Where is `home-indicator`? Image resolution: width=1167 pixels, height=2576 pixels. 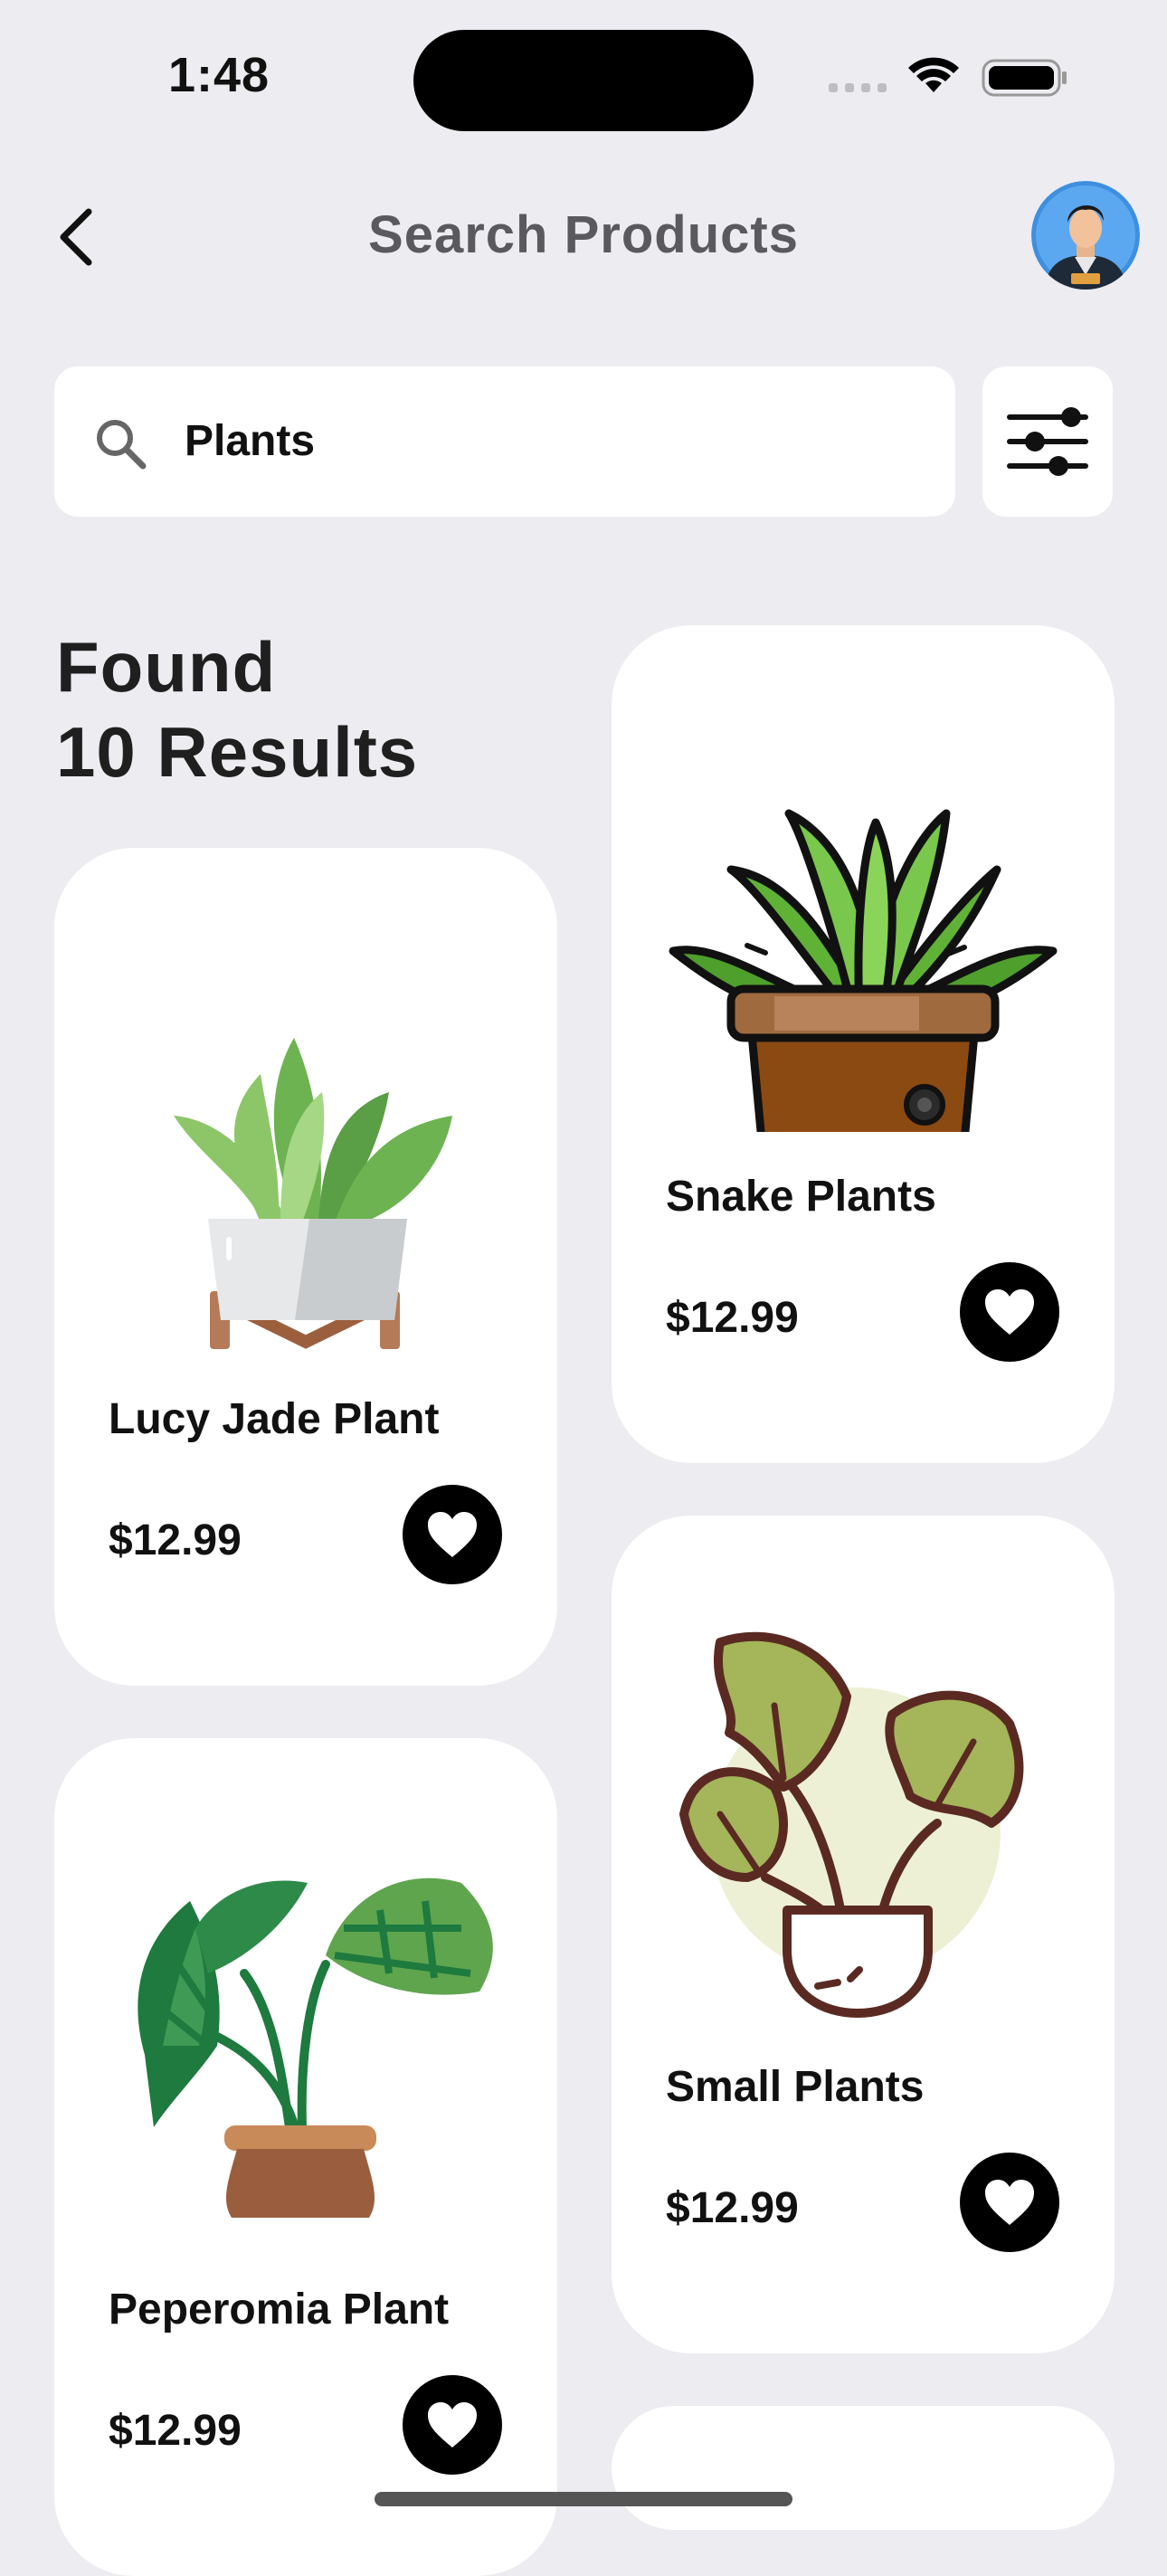
home-indicator is located at coordinates (583, 2499).